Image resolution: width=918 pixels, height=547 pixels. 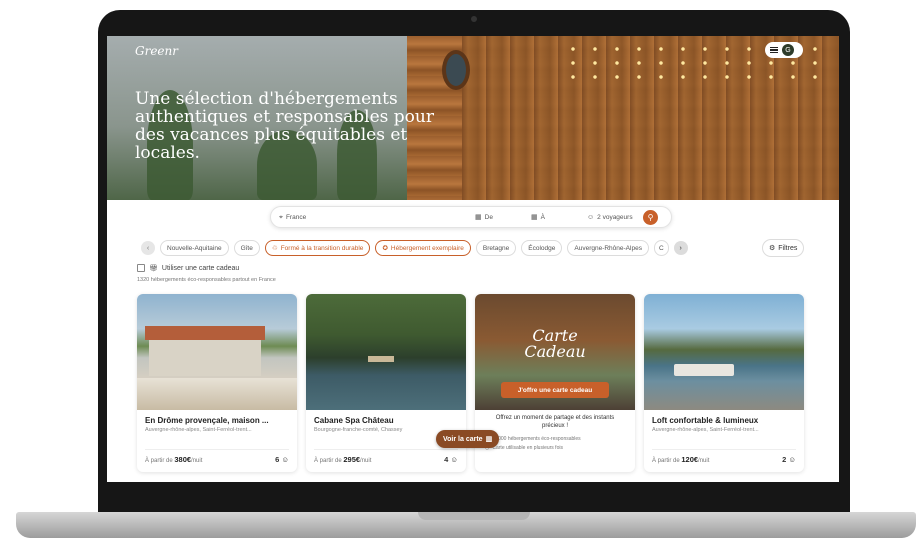 I want to click on chips-prev-button: ‹, so click(x=148, y=248).